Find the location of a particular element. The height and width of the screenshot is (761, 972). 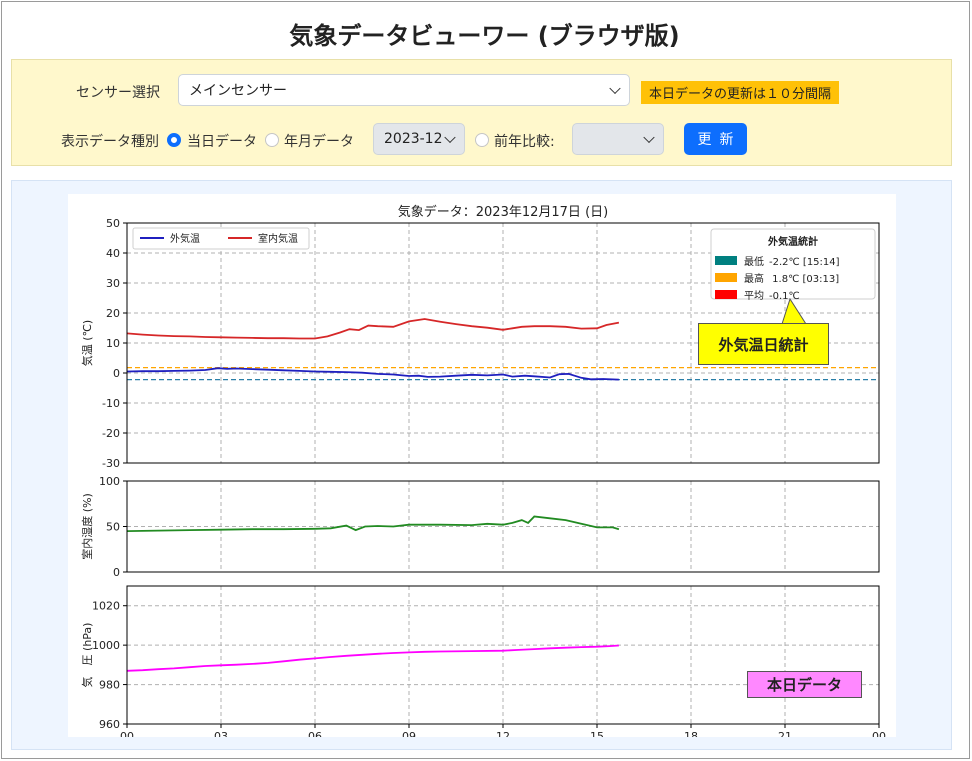

stats-row-value: -2.2℃ [15:14] is located at coordinates (804, 262).